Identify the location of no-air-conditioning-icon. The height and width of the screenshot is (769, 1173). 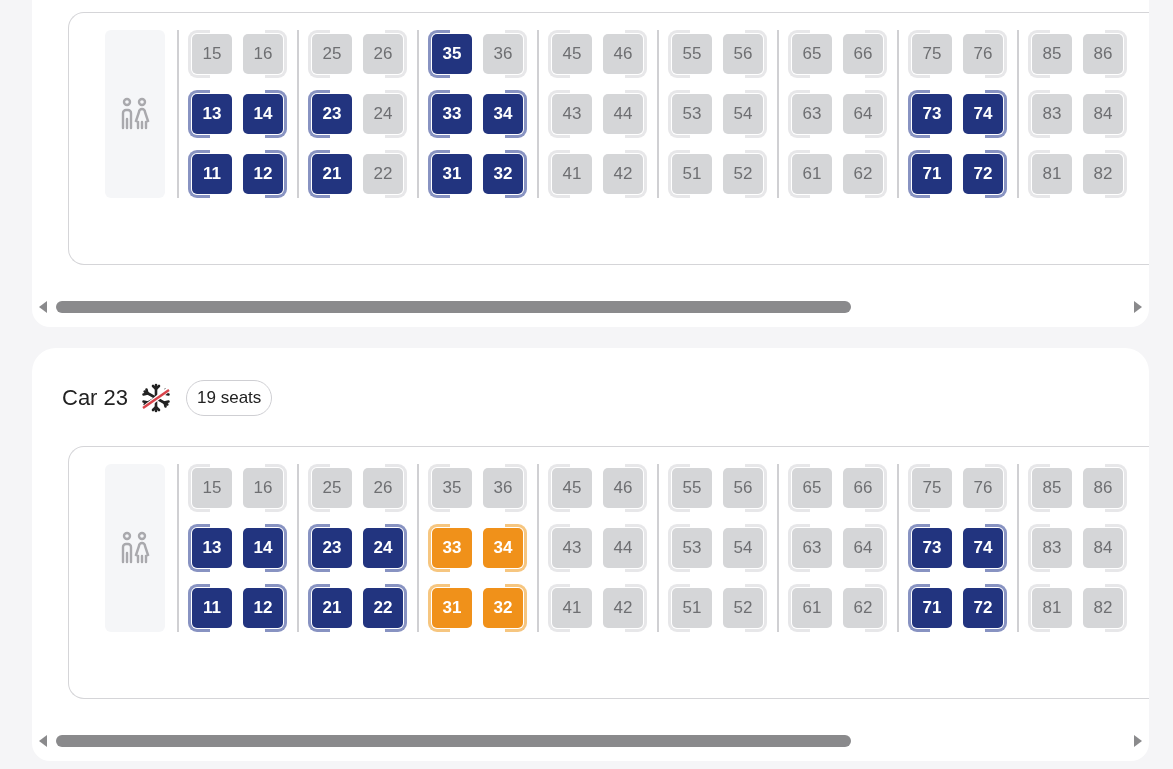
(156, 398).